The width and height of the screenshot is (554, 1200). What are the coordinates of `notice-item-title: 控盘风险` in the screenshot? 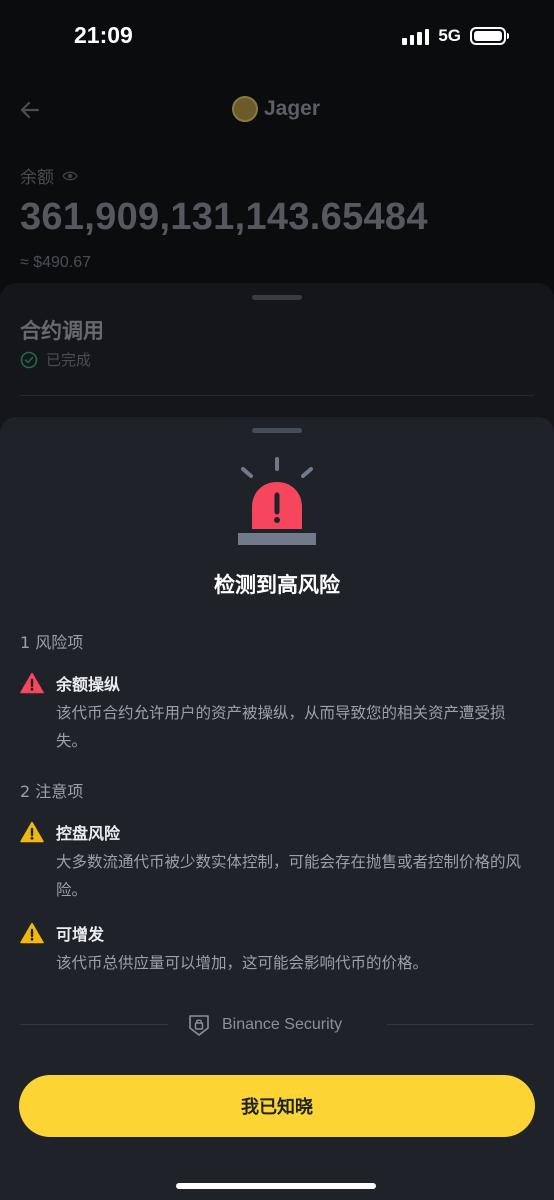 It's located at (88, 833).